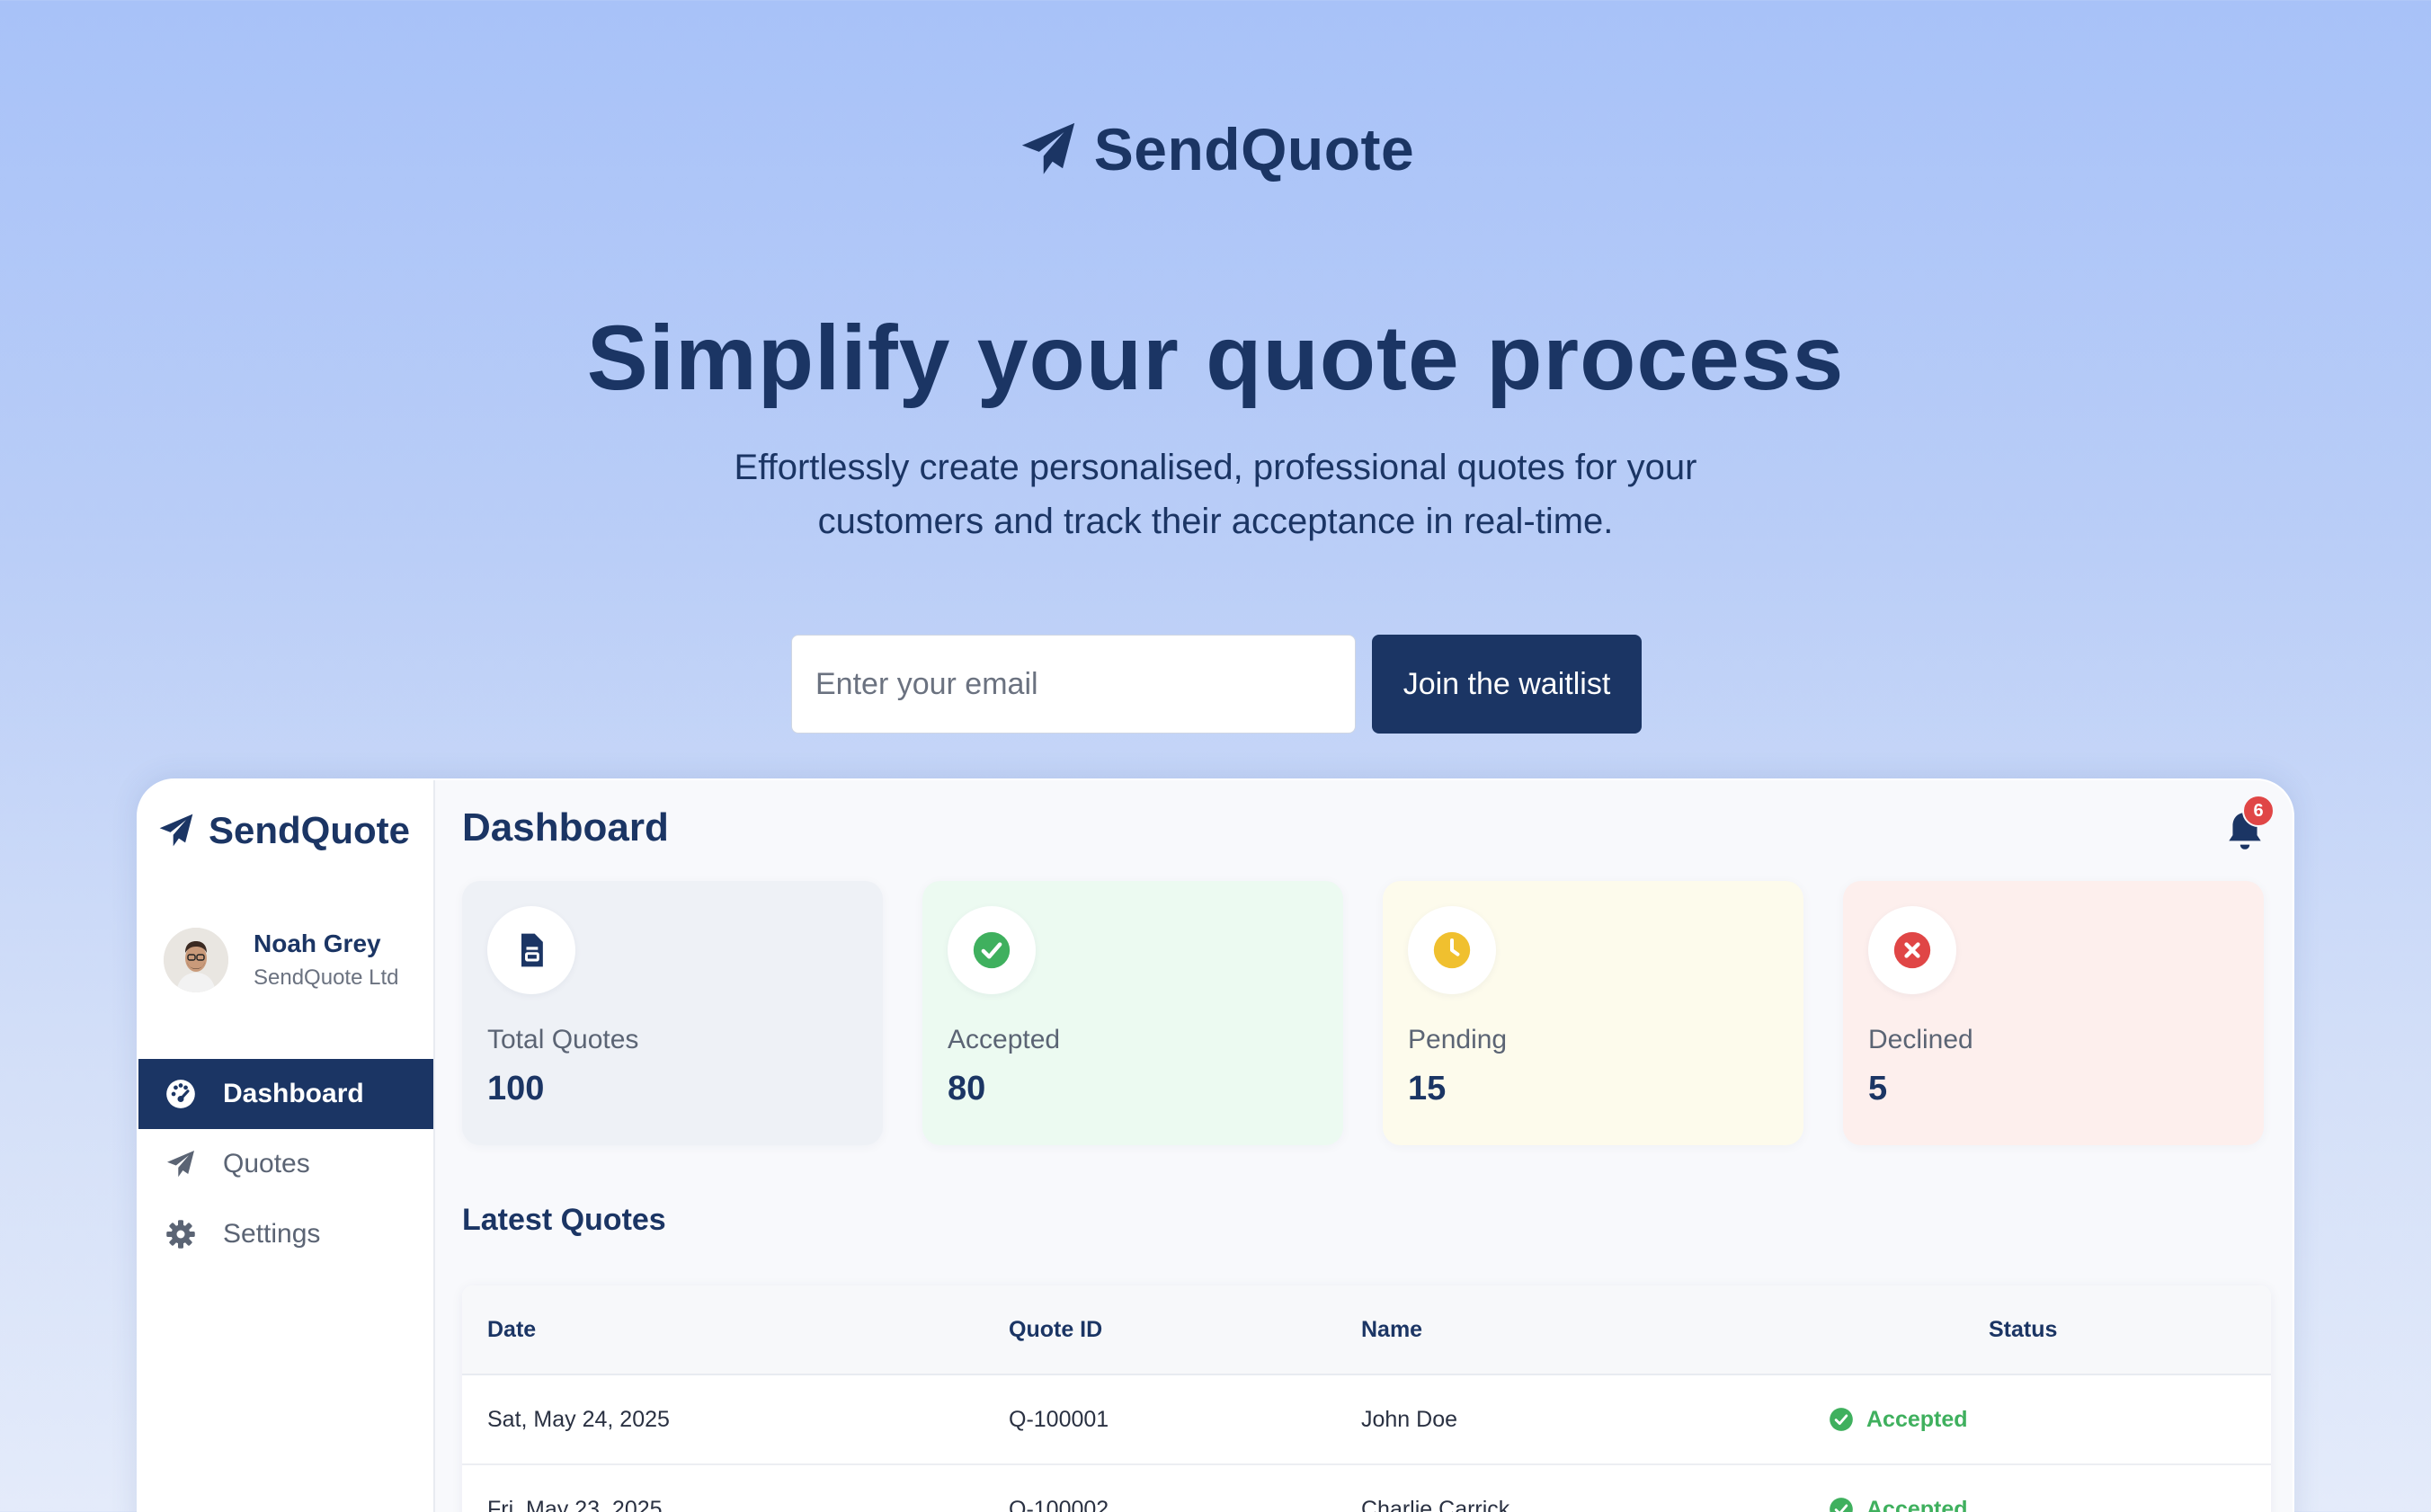 This screenshot has height=1512, width=2431. What do you see at coordinates (181, 1234) in the screenshot?
I see `gear-icon` at bounding box center [181, 1234].